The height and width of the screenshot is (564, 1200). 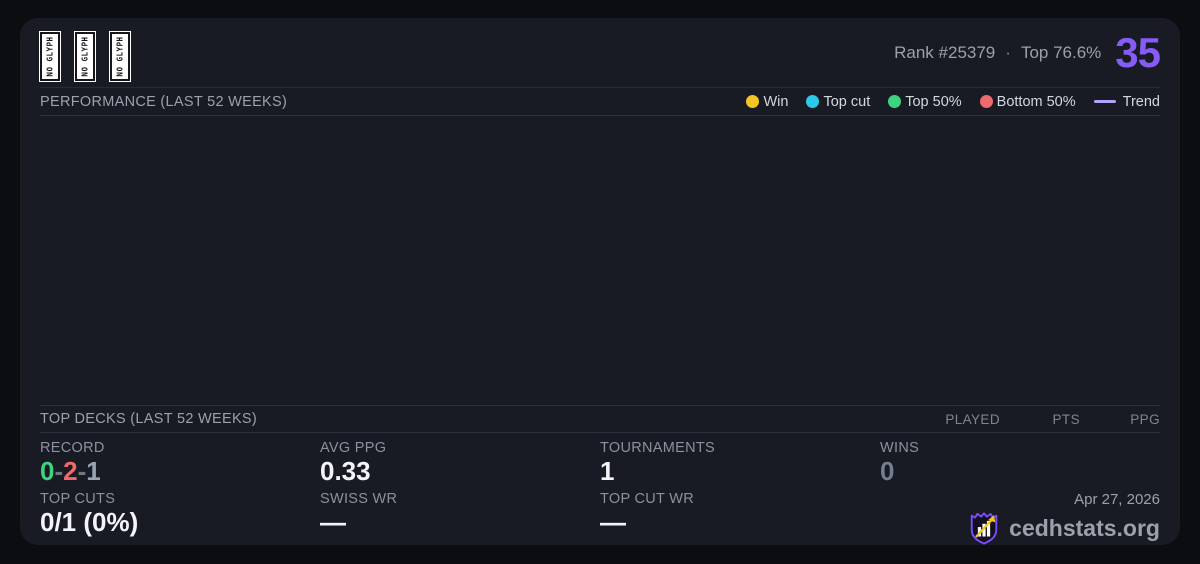 What do you see at coordinates (1145, 419) in the screenshot?
I see `column-header-ppg: PPG` at bounding box center [1145, 419].